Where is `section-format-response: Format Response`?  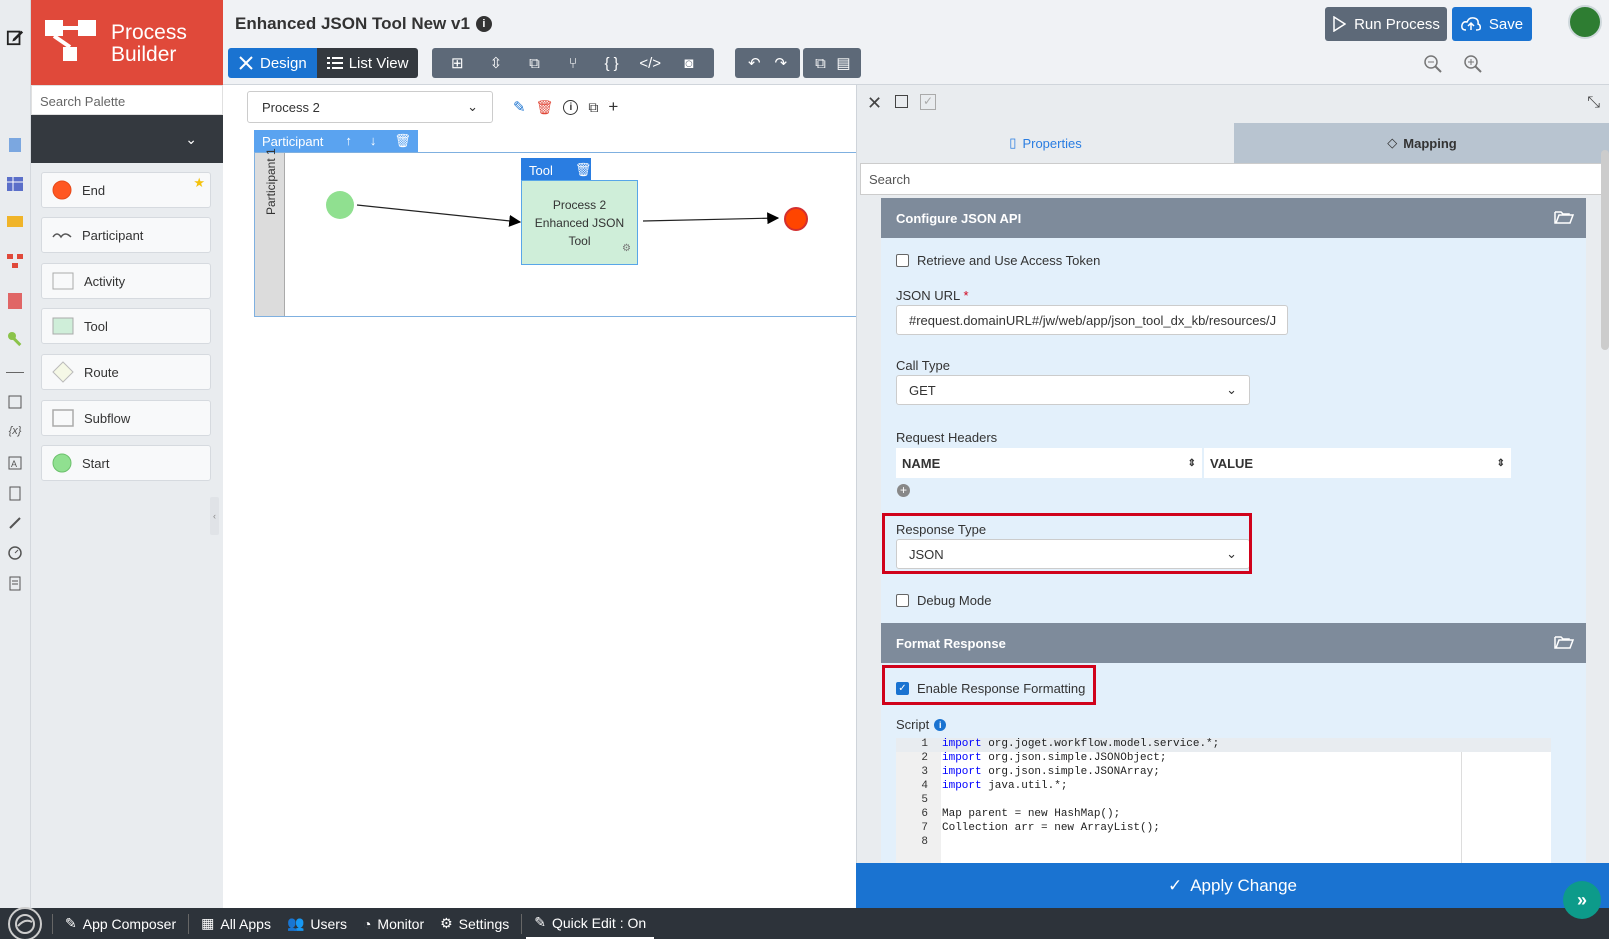
section-format-response: Format Response is located at coordinates (1233, 643).